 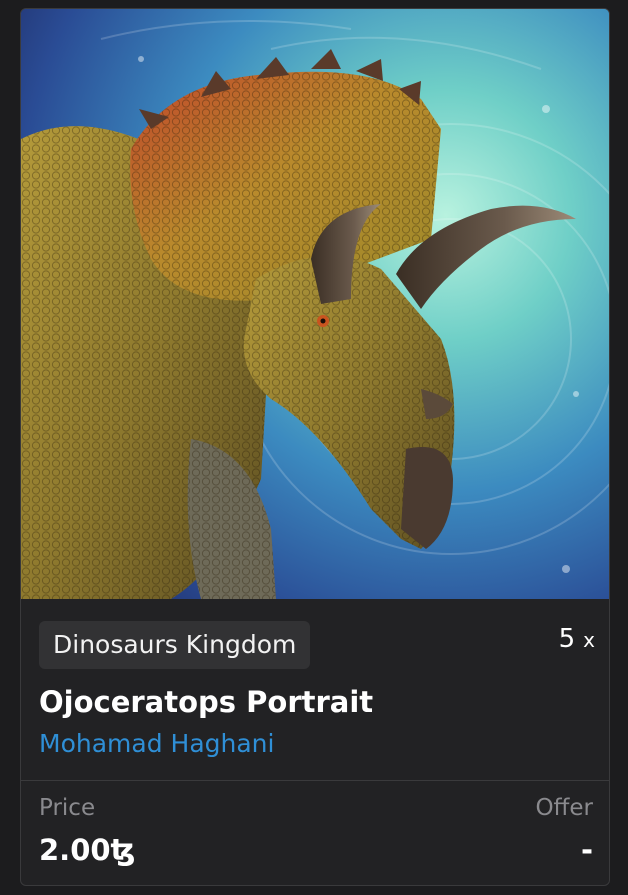 I want to click on offer-label: Offer, so click(x=564, y=808).